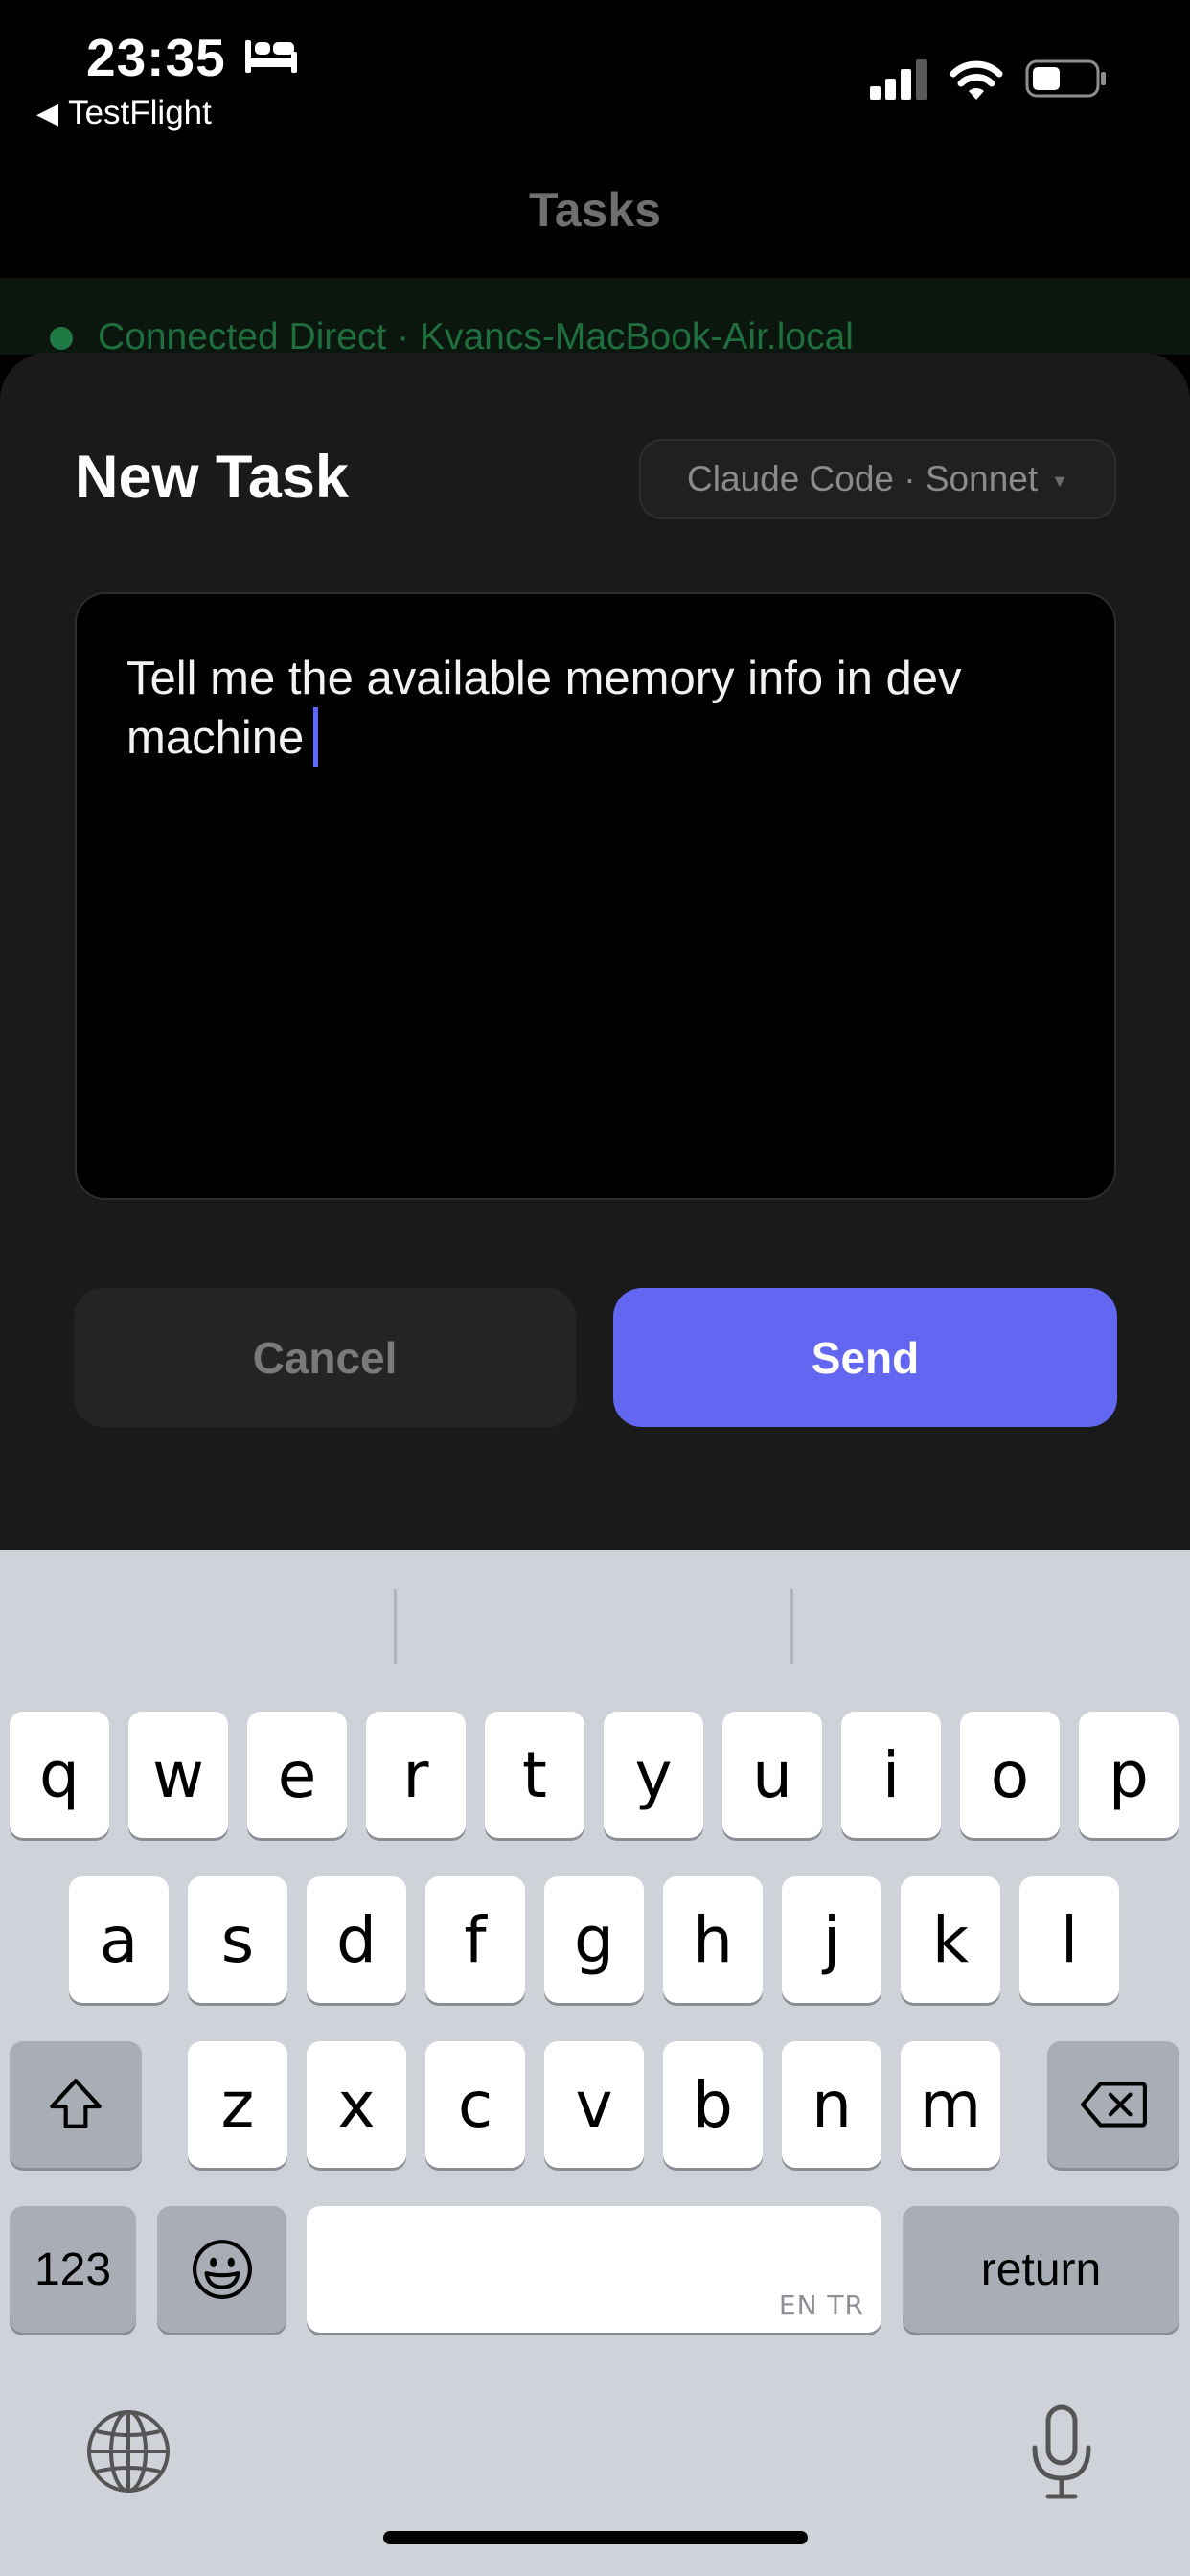 Image resolution: width=1190 pixels, height=2576 pixels. I want to click on model-selector: Claude Code · Sonnet ▼, so click(878, 479).